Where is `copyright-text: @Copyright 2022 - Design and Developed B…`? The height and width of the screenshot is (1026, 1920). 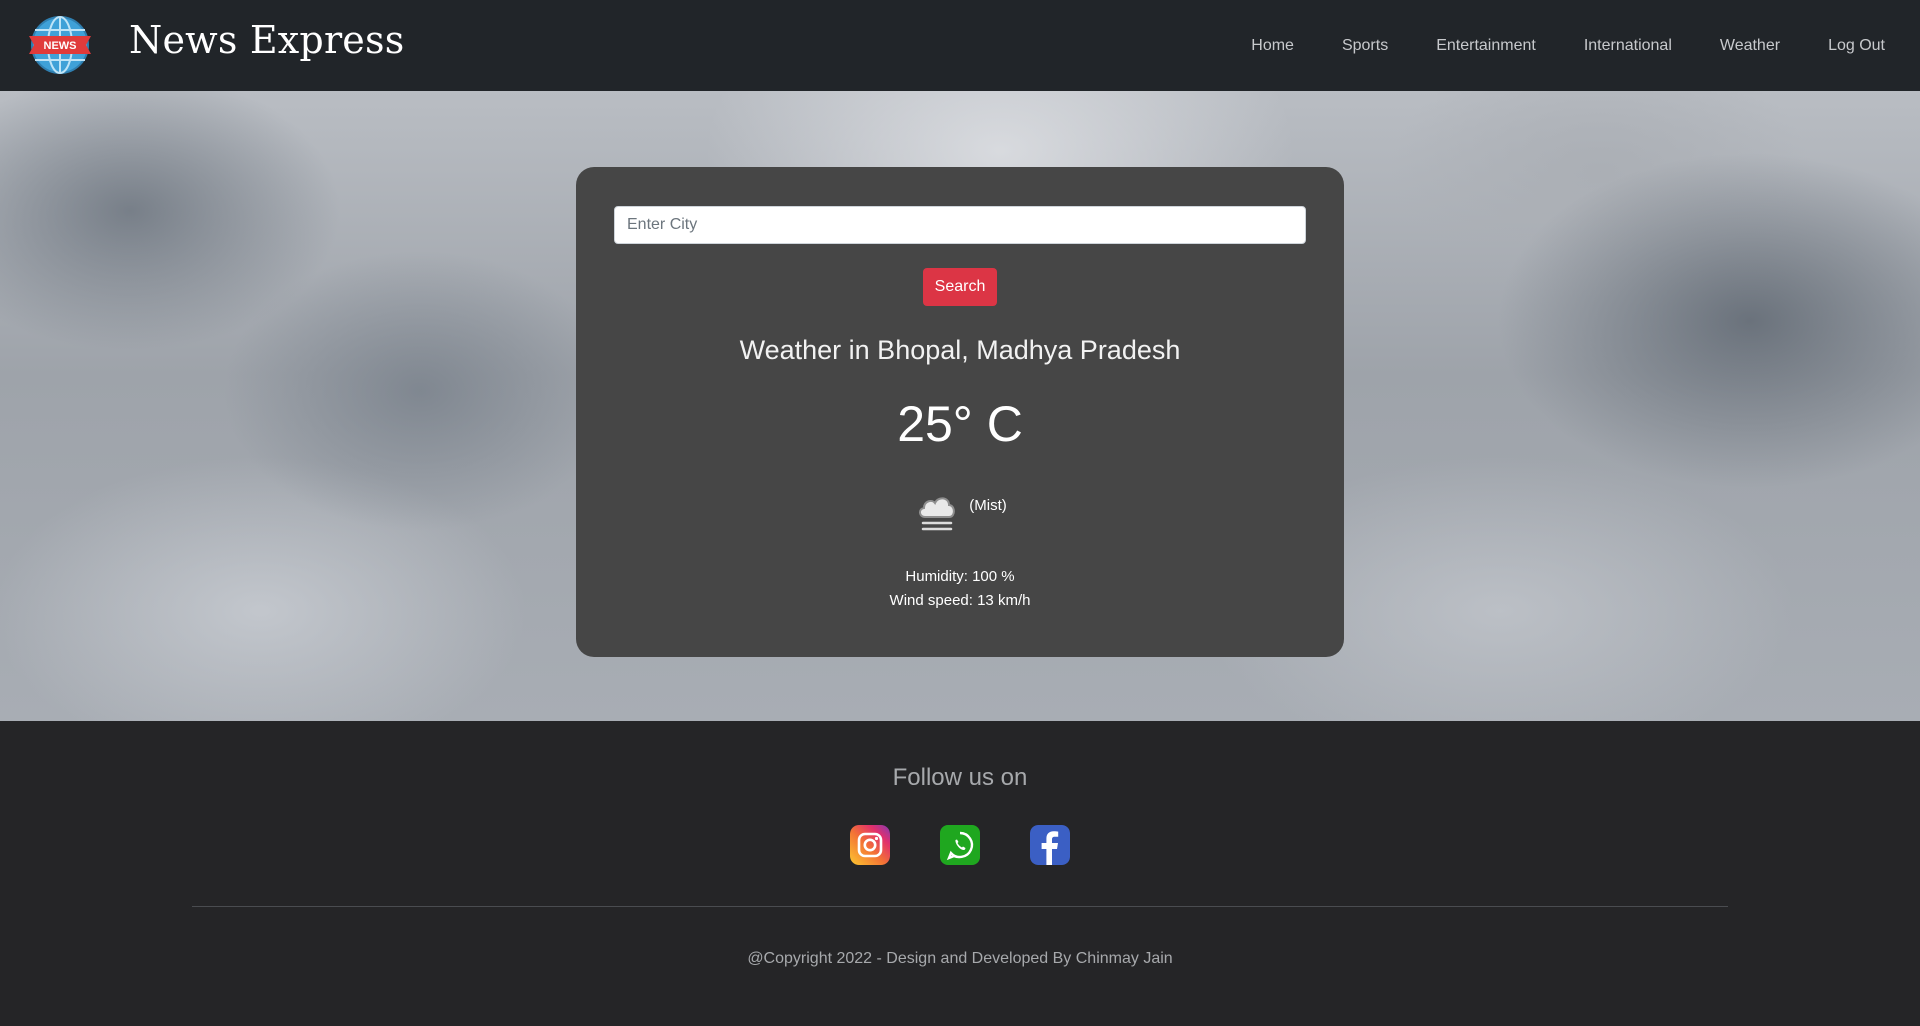
copyright-text: @Copyright 2022 - Design and Developed B… is located at coordinates (960, 958).